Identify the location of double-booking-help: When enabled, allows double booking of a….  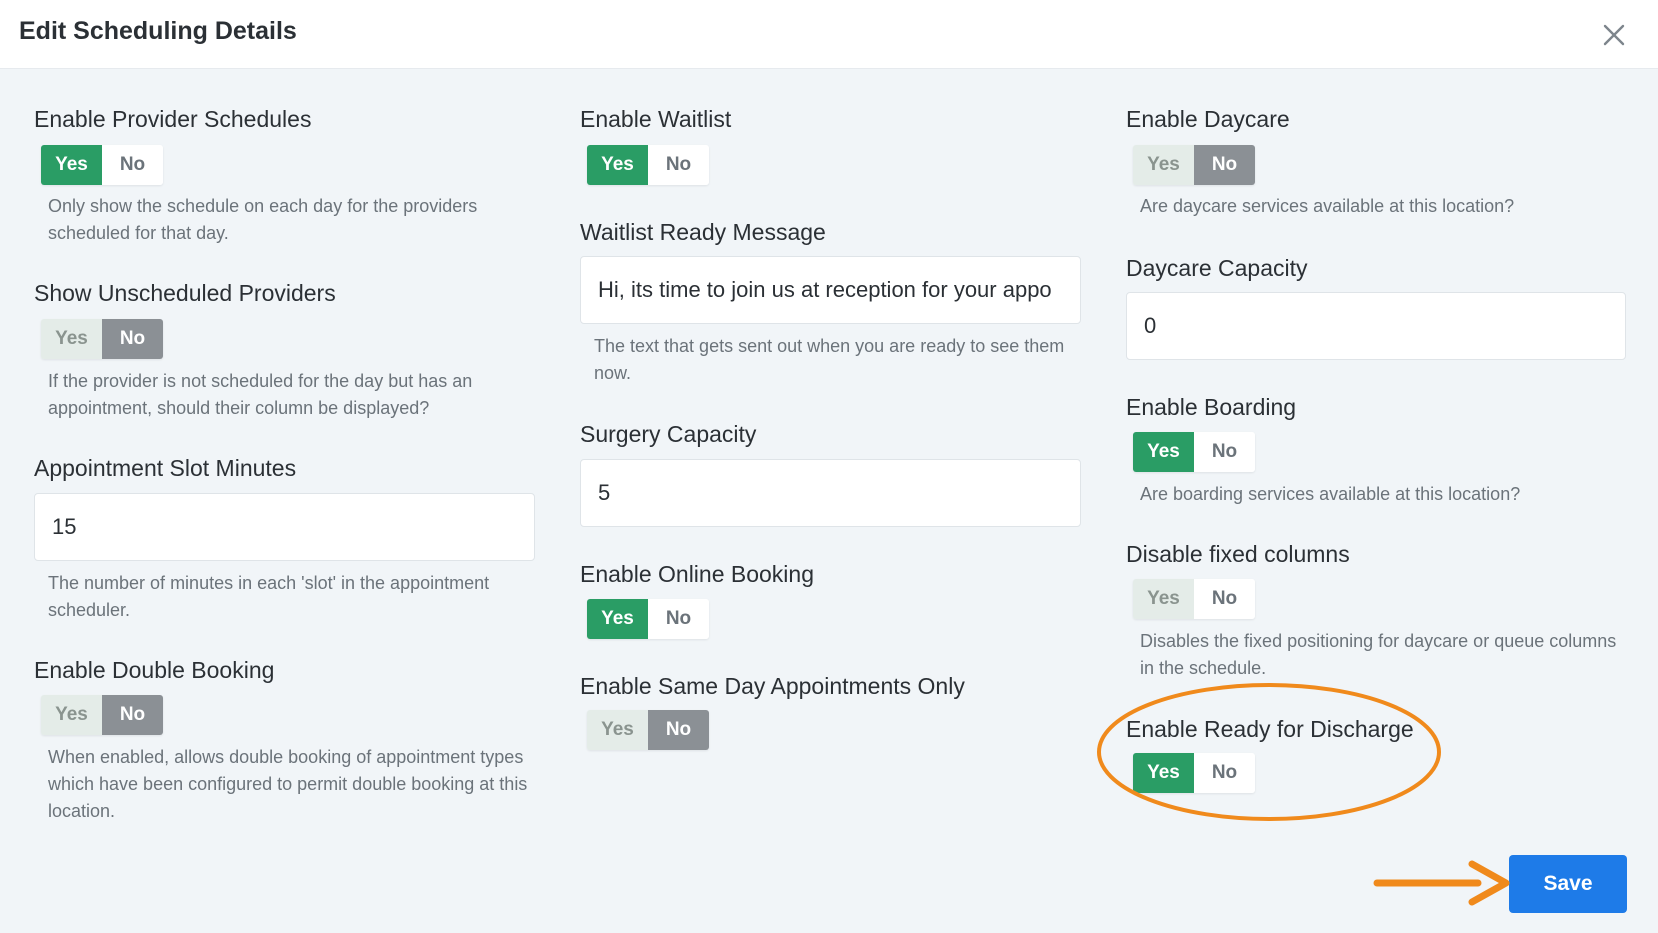
(288, 784).